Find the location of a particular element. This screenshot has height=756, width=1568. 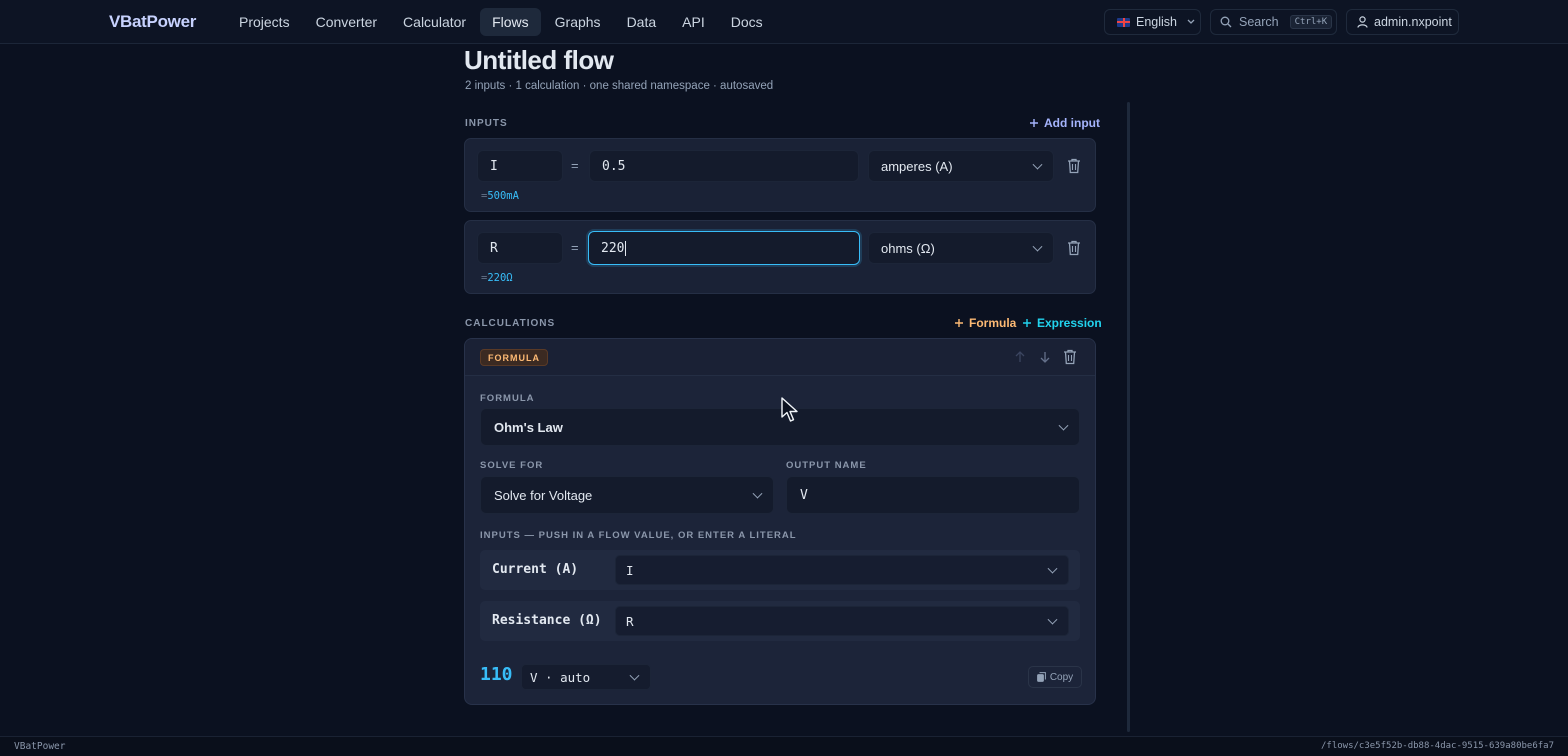

add-input-label: Add input is located at coordinates (1072, 123).